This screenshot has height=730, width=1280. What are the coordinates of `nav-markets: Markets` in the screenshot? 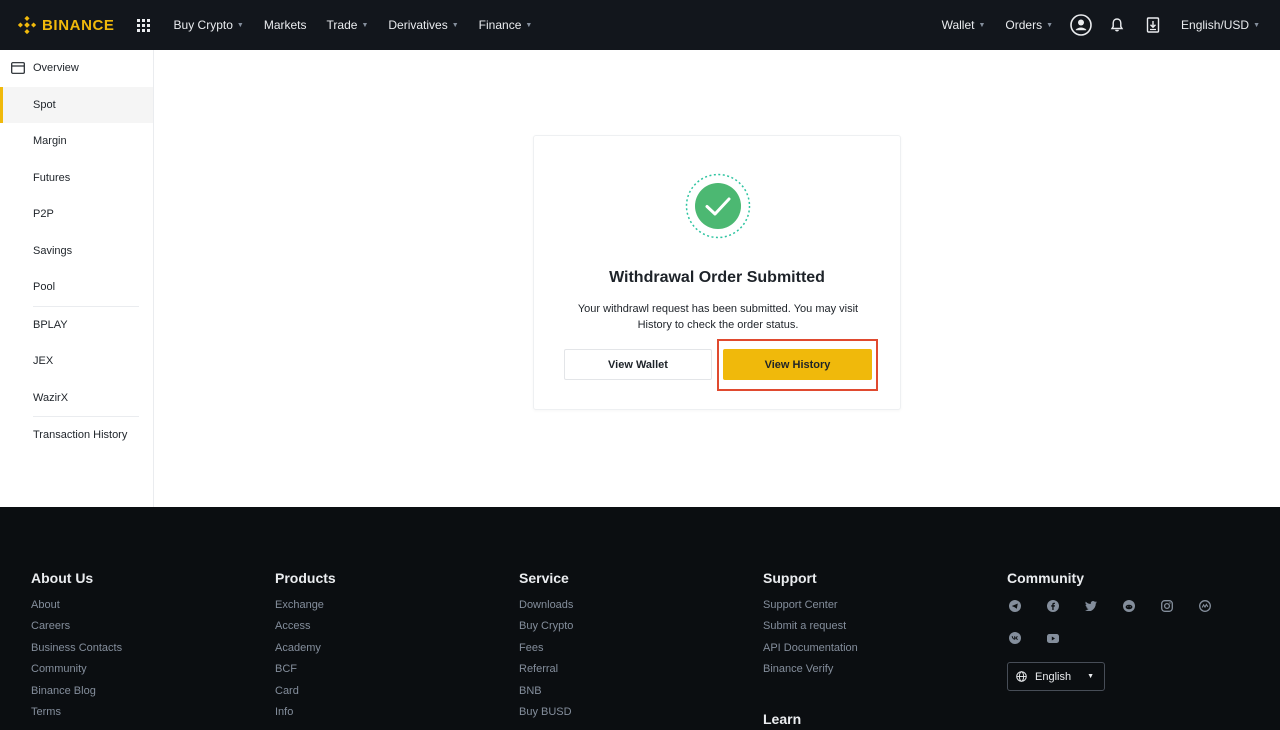 It's located at (285, 25).